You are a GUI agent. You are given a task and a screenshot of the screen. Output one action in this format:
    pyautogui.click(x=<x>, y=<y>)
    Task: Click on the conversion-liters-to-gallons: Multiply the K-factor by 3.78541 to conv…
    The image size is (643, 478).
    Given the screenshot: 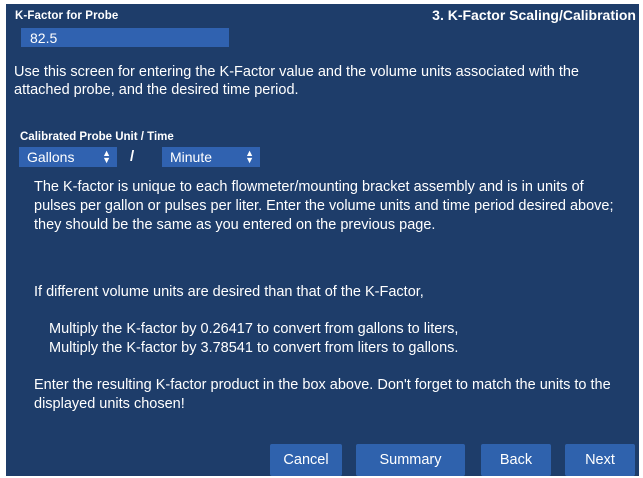 What is the action you would take?
    pyautogui.click(x=254, y=348)
    